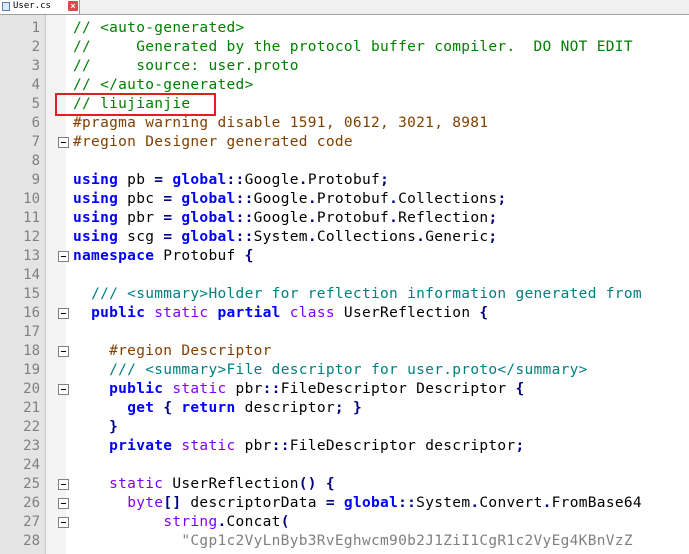  What do you see at coordinates (141, 218) in the screenshot?
I see `code-token: pbr` at bounding box center [141, 218].